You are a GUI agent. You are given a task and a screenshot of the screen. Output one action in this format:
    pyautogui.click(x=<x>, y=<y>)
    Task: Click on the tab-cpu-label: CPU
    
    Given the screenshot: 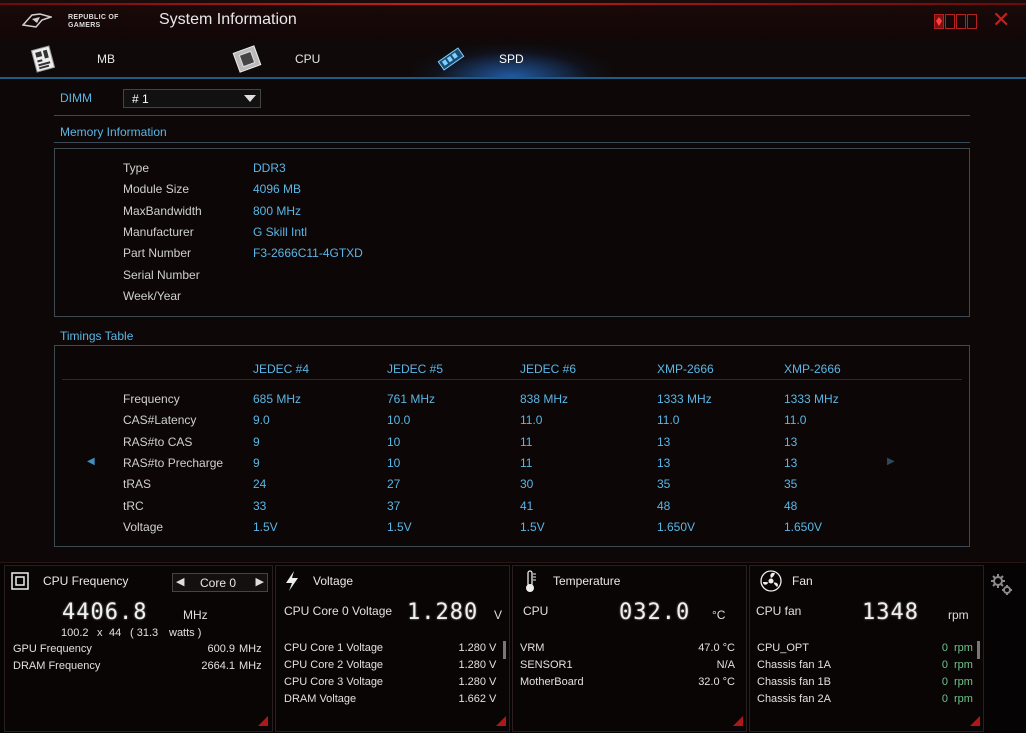 What is the action you would take?
    pyautogui.click(x=308, y=59)
    